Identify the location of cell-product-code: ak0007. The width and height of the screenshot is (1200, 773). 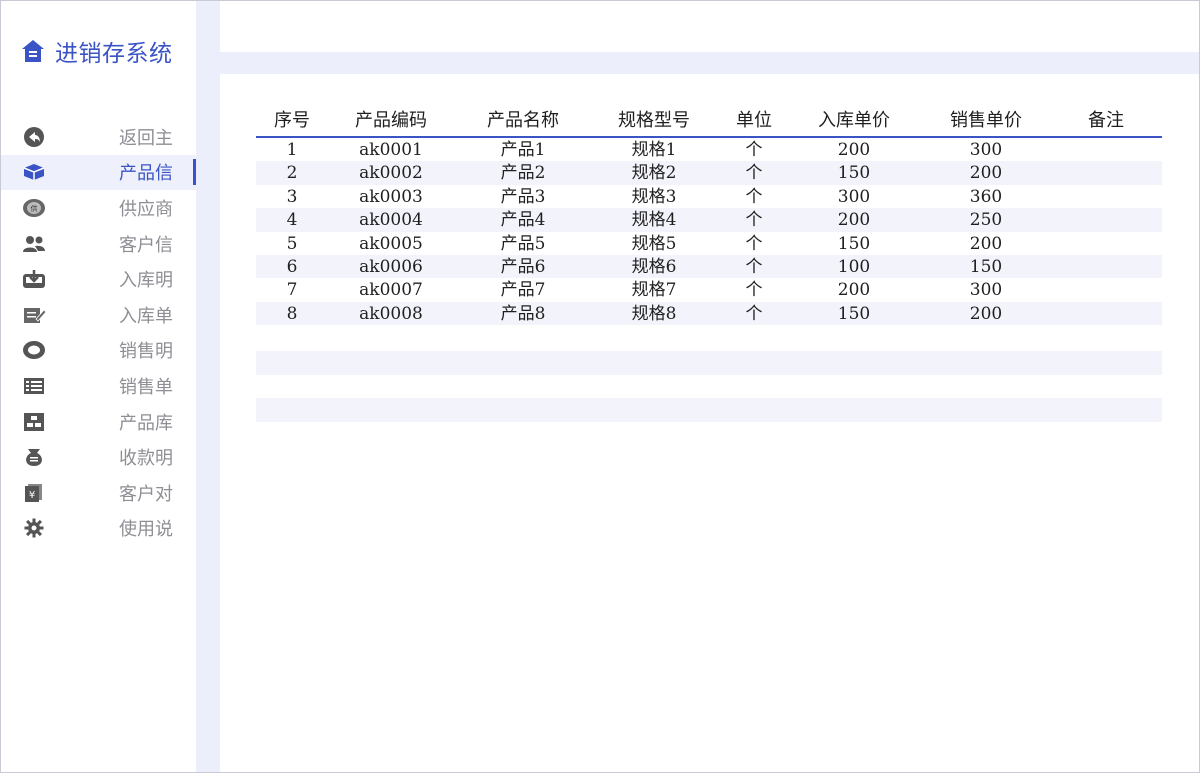
(391, 290).